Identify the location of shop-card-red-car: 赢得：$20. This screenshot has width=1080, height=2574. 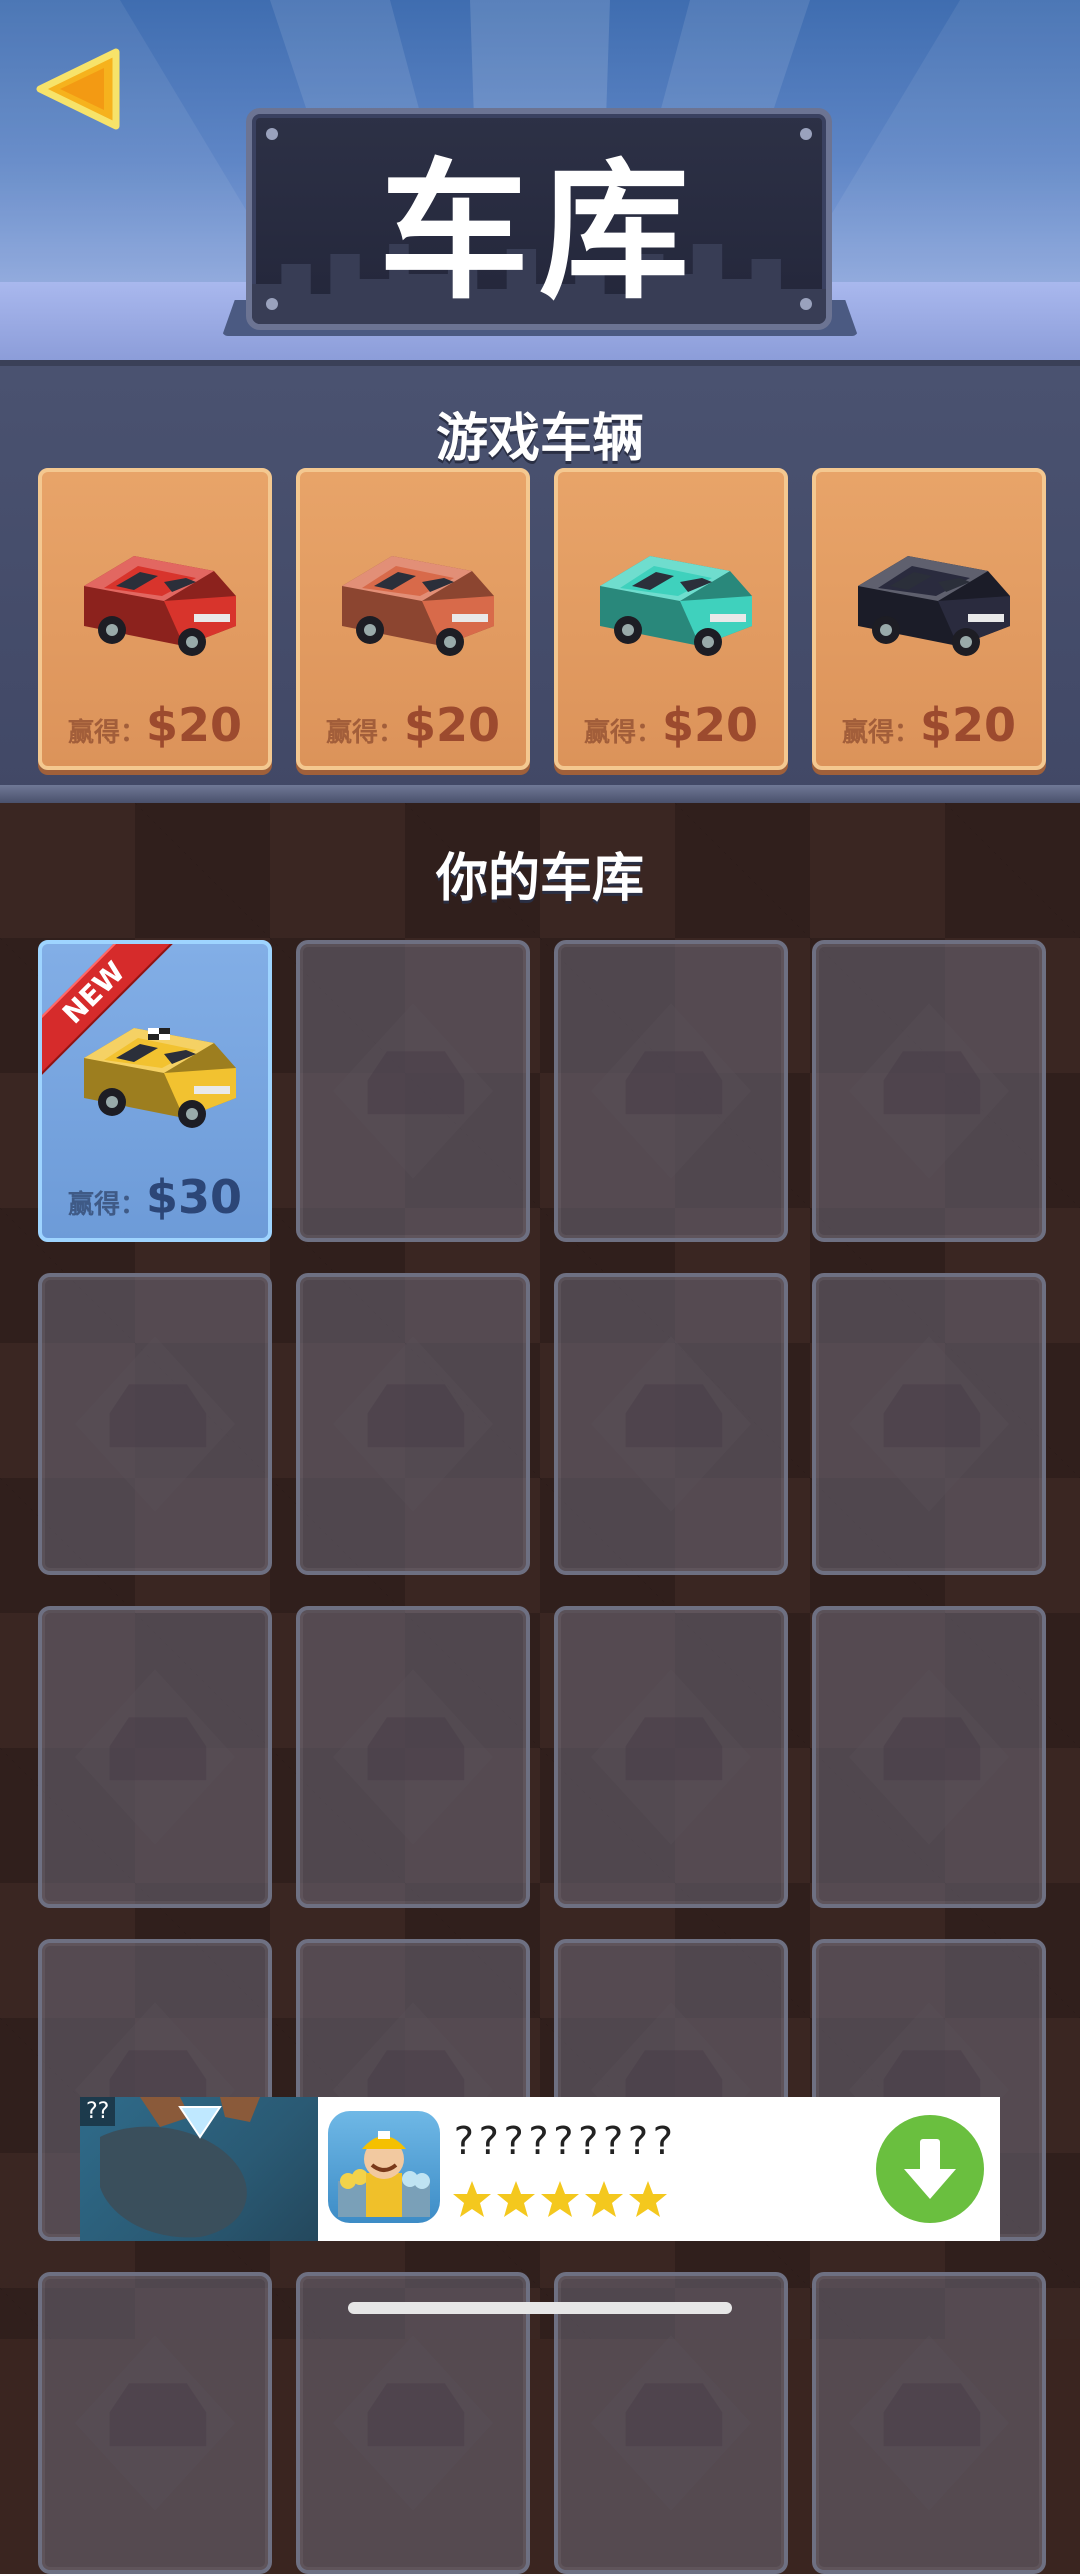
(155, 619).